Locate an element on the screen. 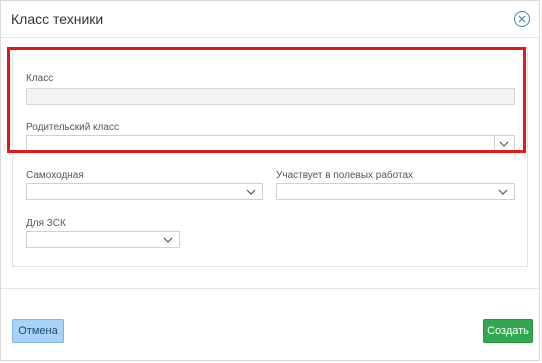 The height and width of the screenshot is (363, 542). parent-class-label: Родительский класс is located at coordinates (72, 127).